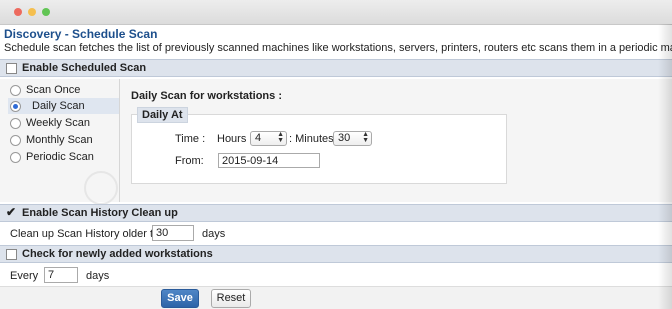 This screenshot has width=672, height=309. Describe the element at coordinates (98, 276) in the screenshot. I see `every-days-label: days` at that location.